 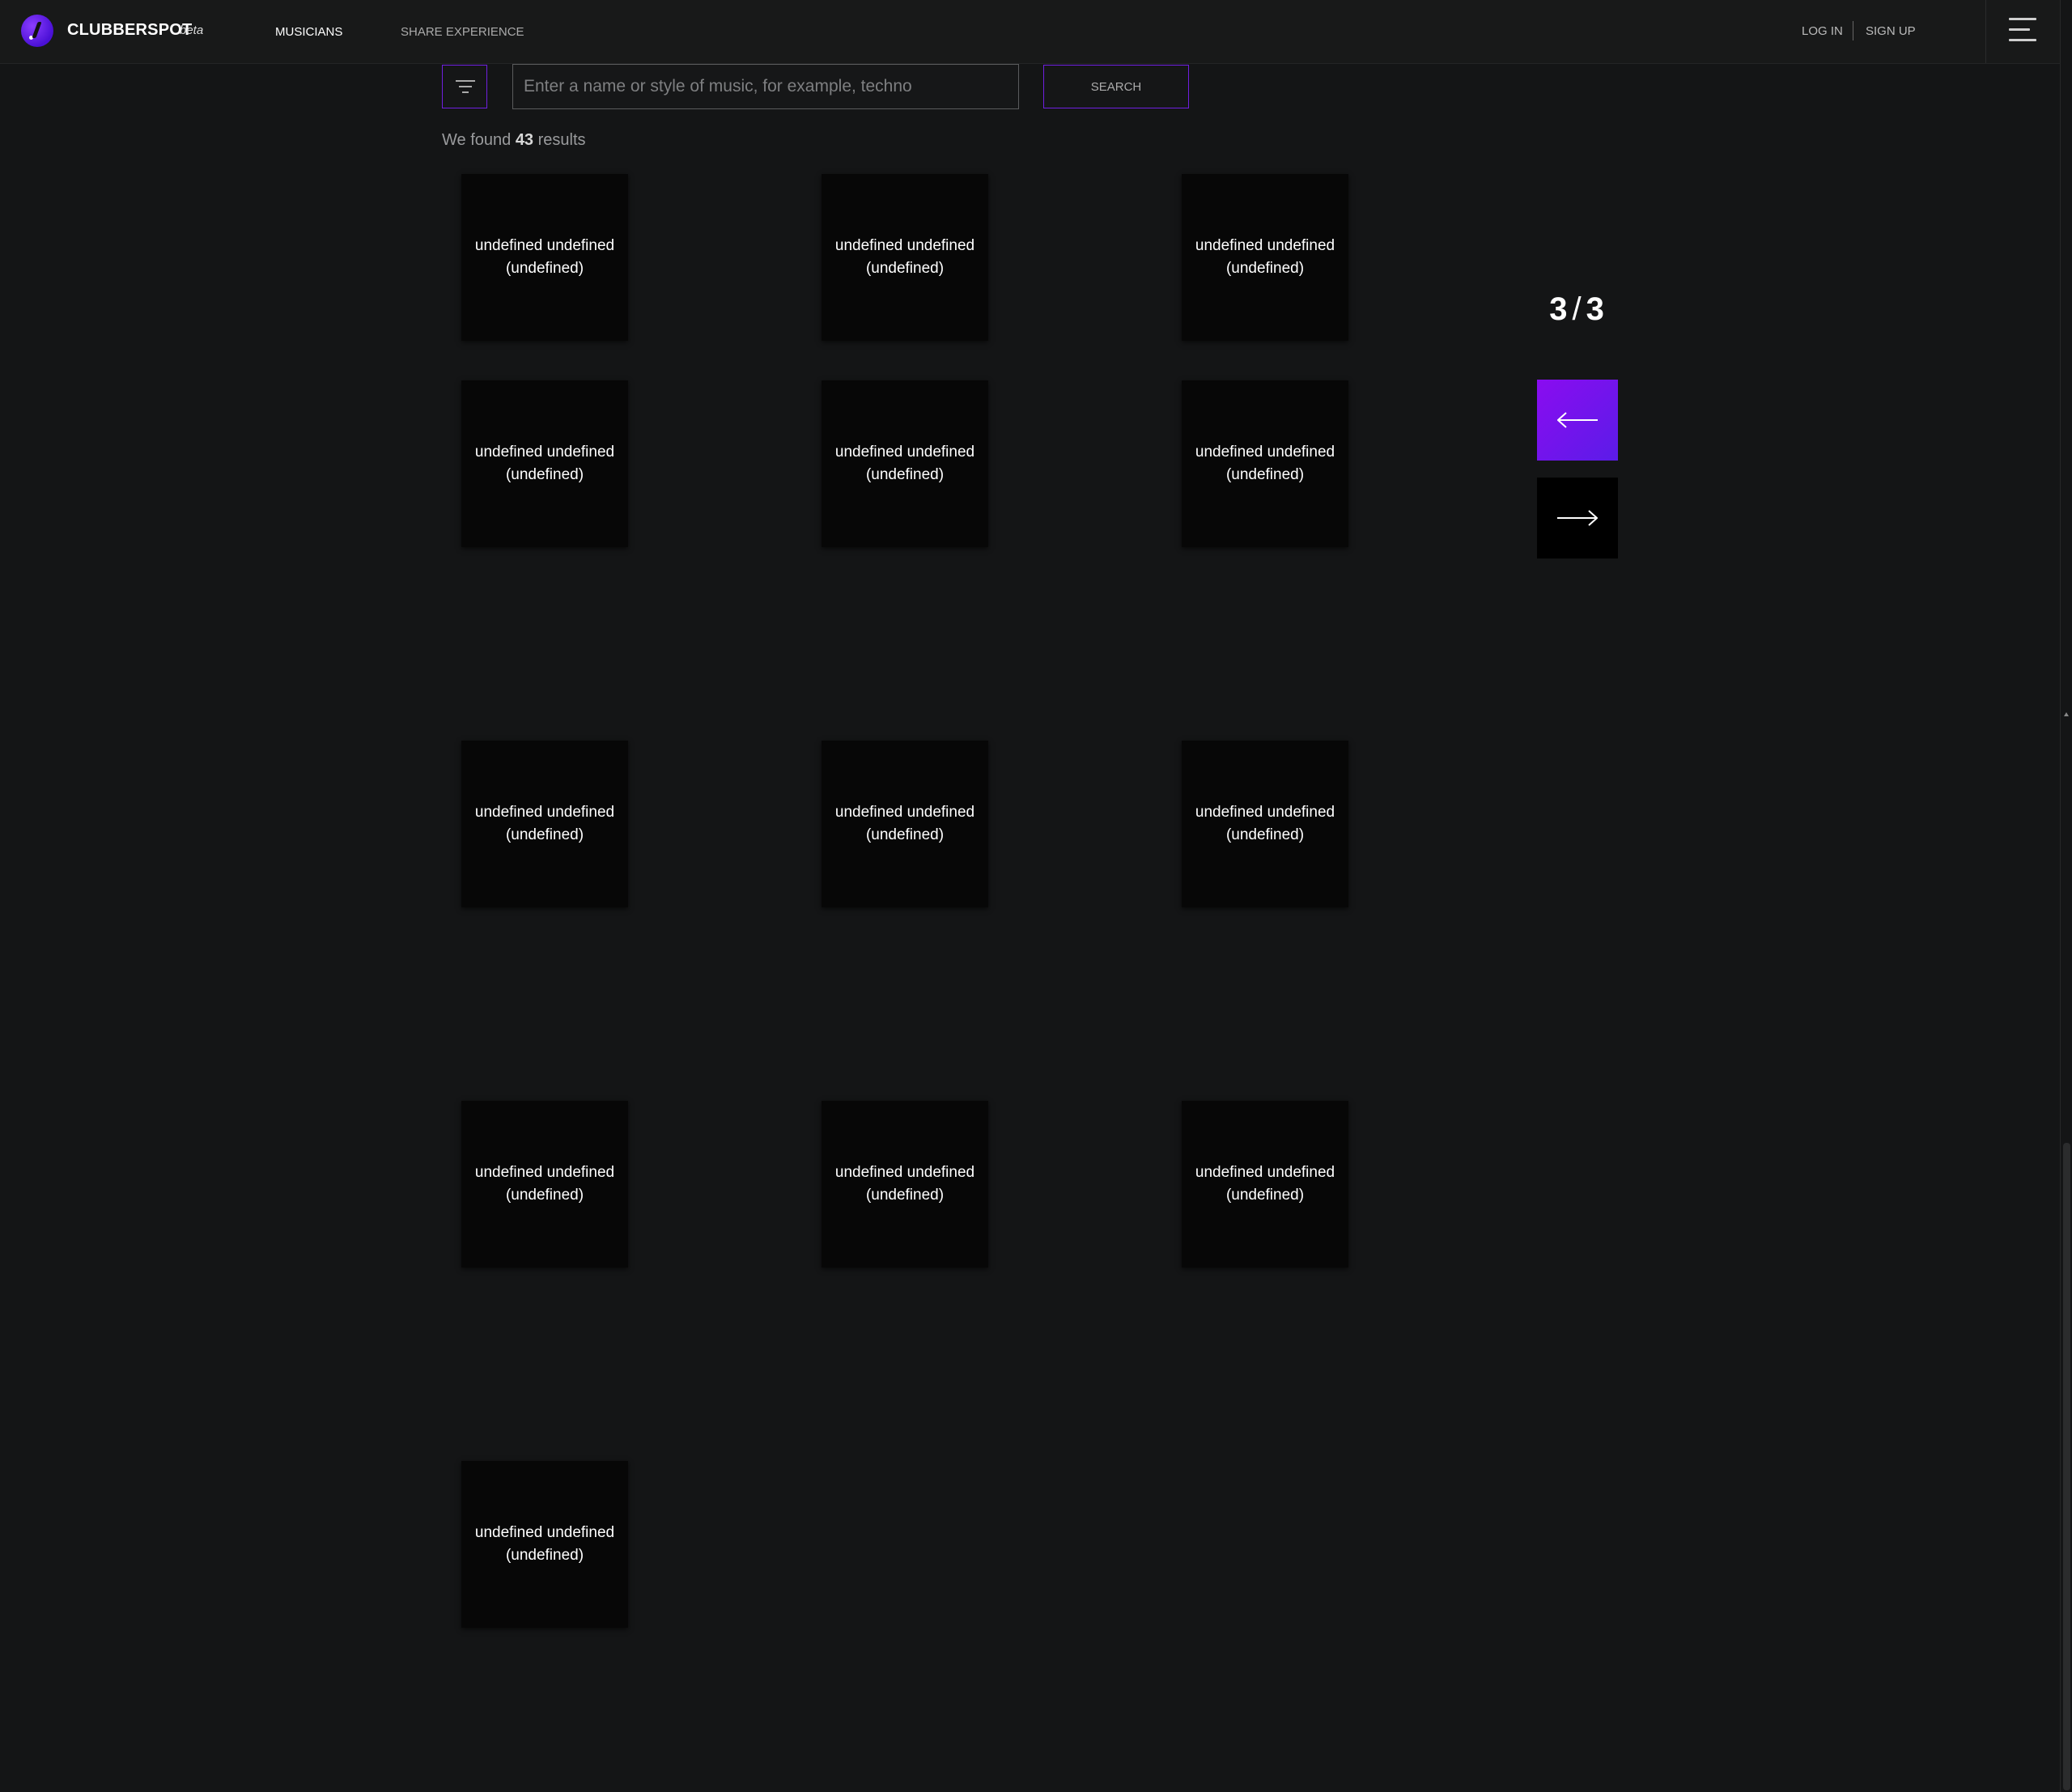 I want to click on page-indicator: 3/3, so click(x=1576, y=309).